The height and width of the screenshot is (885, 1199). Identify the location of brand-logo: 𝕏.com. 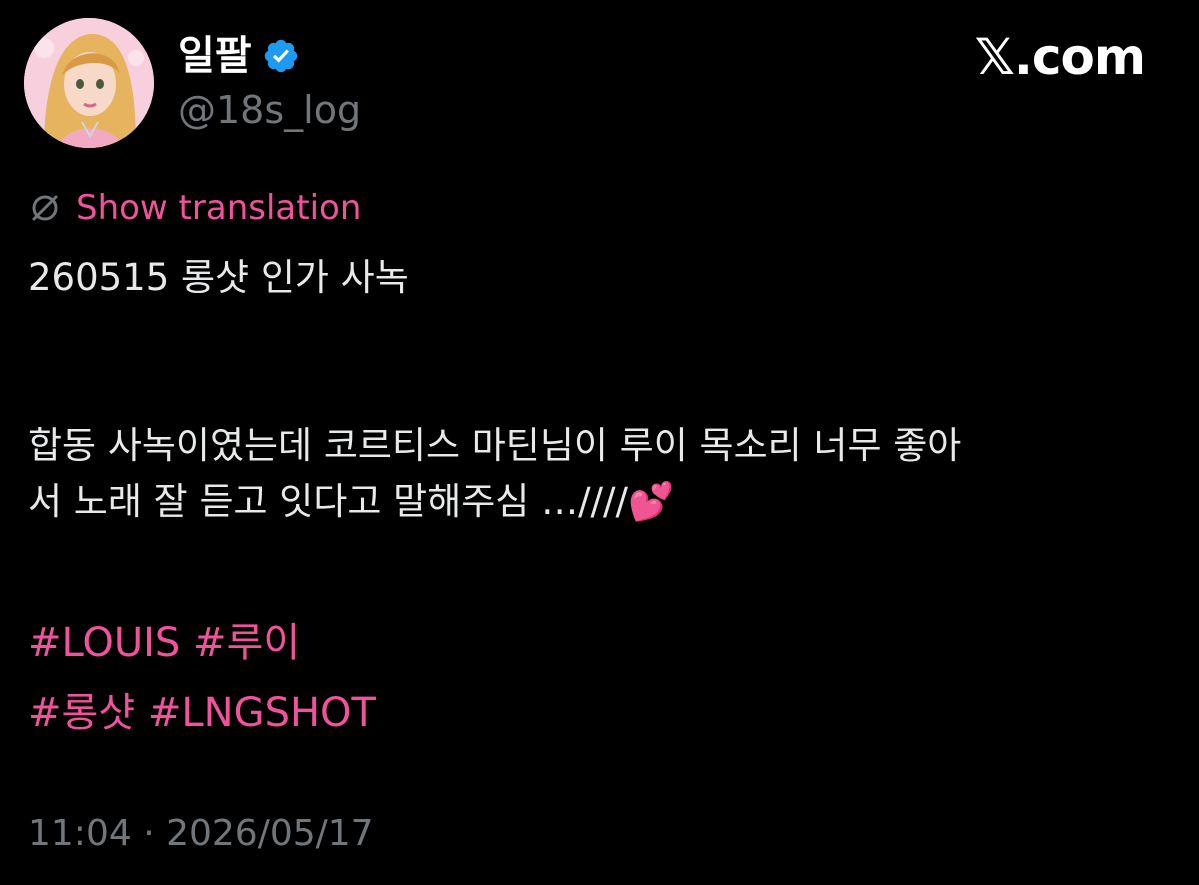
(1060, 57).